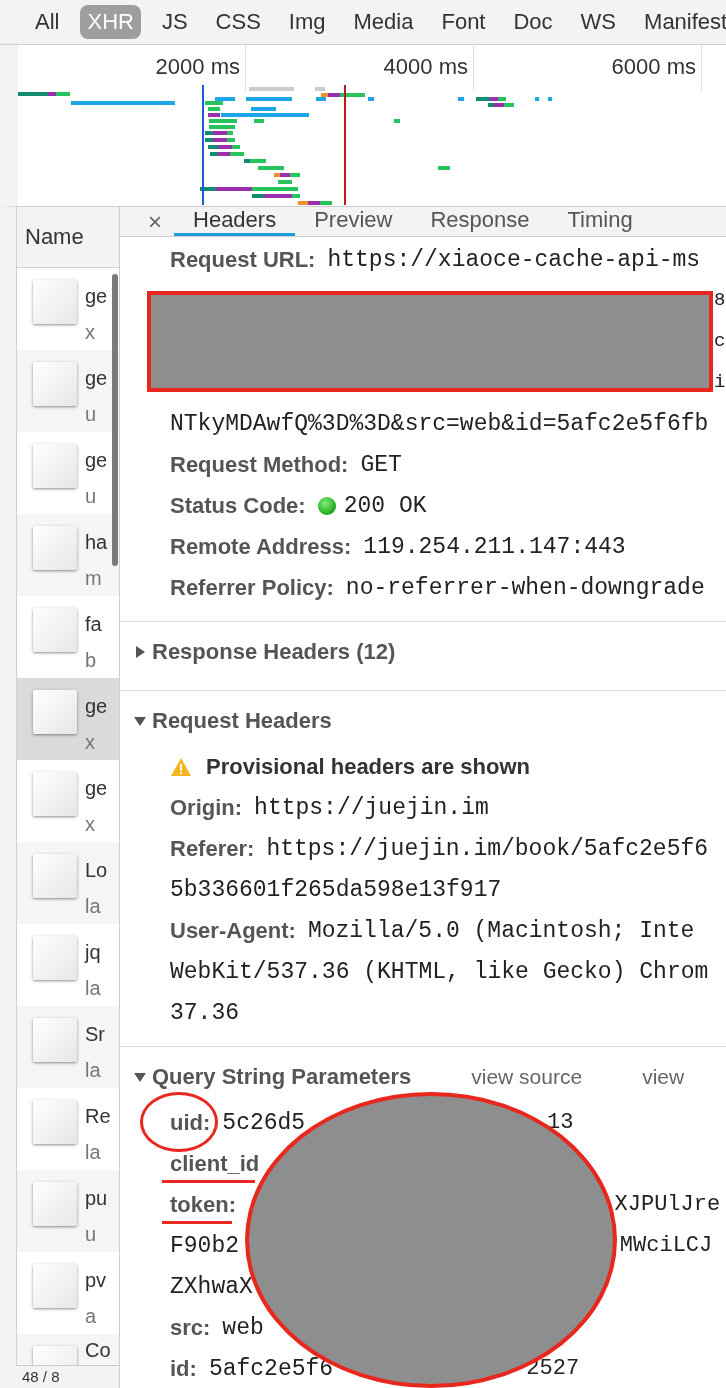 The height and width of the screenshot is (1388, 726). What do you see at coordinates (174, 22) in the screenshot?
I see `filter-tab: JS` at bounding box center [174, 22].